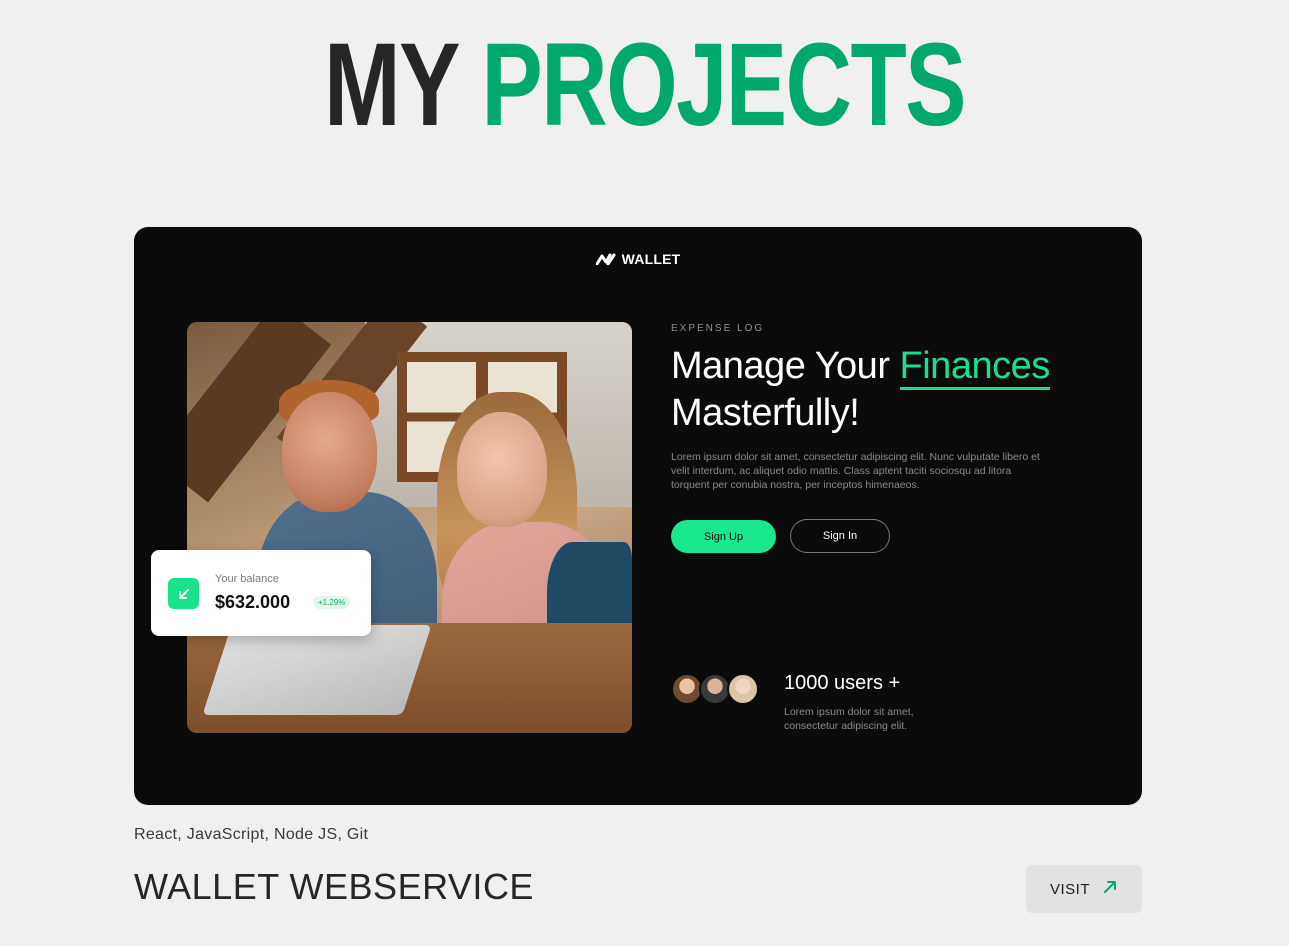 The image size is (1289, 946). I want to click on balance-card: Your balance $632.000 +1.29%, so click(261, 593).